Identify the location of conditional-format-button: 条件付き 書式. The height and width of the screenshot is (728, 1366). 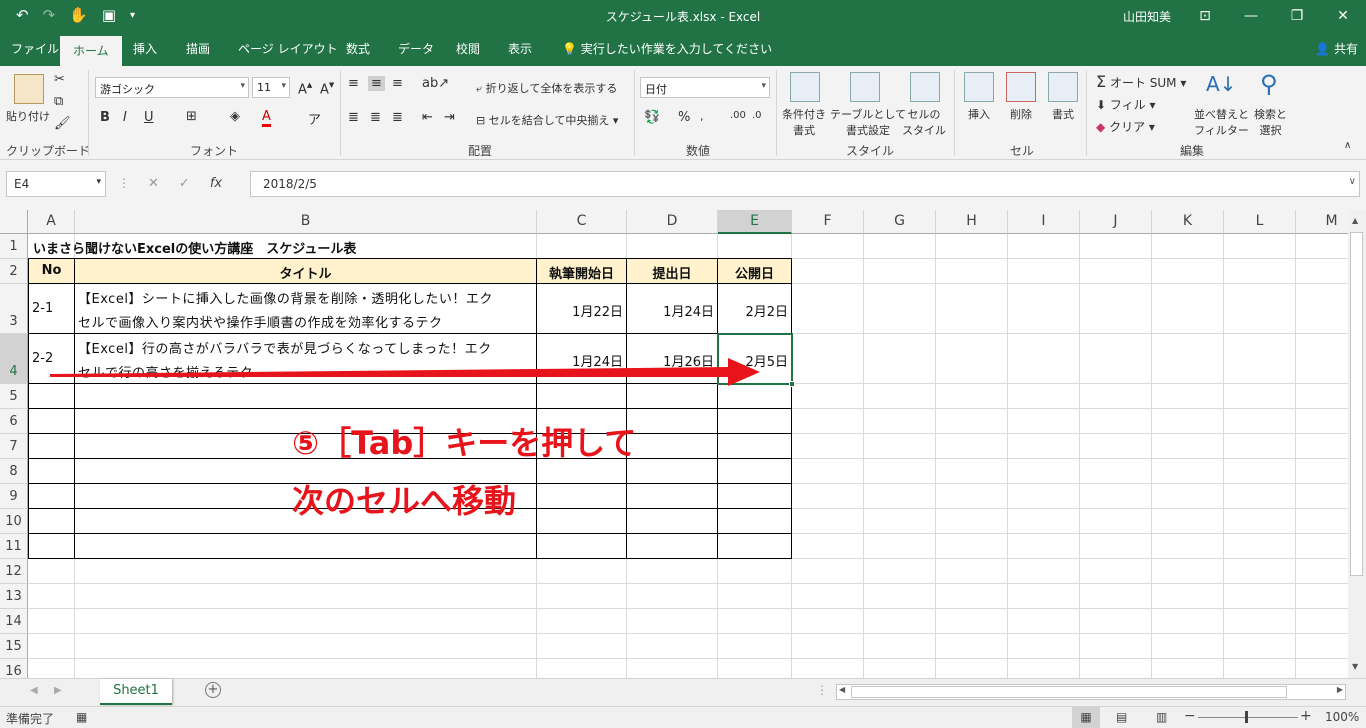
(804, 122).